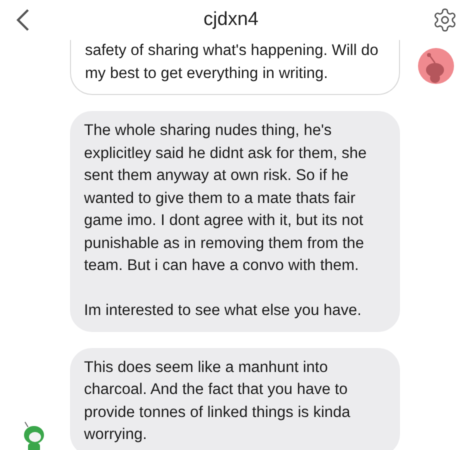  Describe the element at coordinates (23, 20) in the screenshot. I see `back-icon` at that location.